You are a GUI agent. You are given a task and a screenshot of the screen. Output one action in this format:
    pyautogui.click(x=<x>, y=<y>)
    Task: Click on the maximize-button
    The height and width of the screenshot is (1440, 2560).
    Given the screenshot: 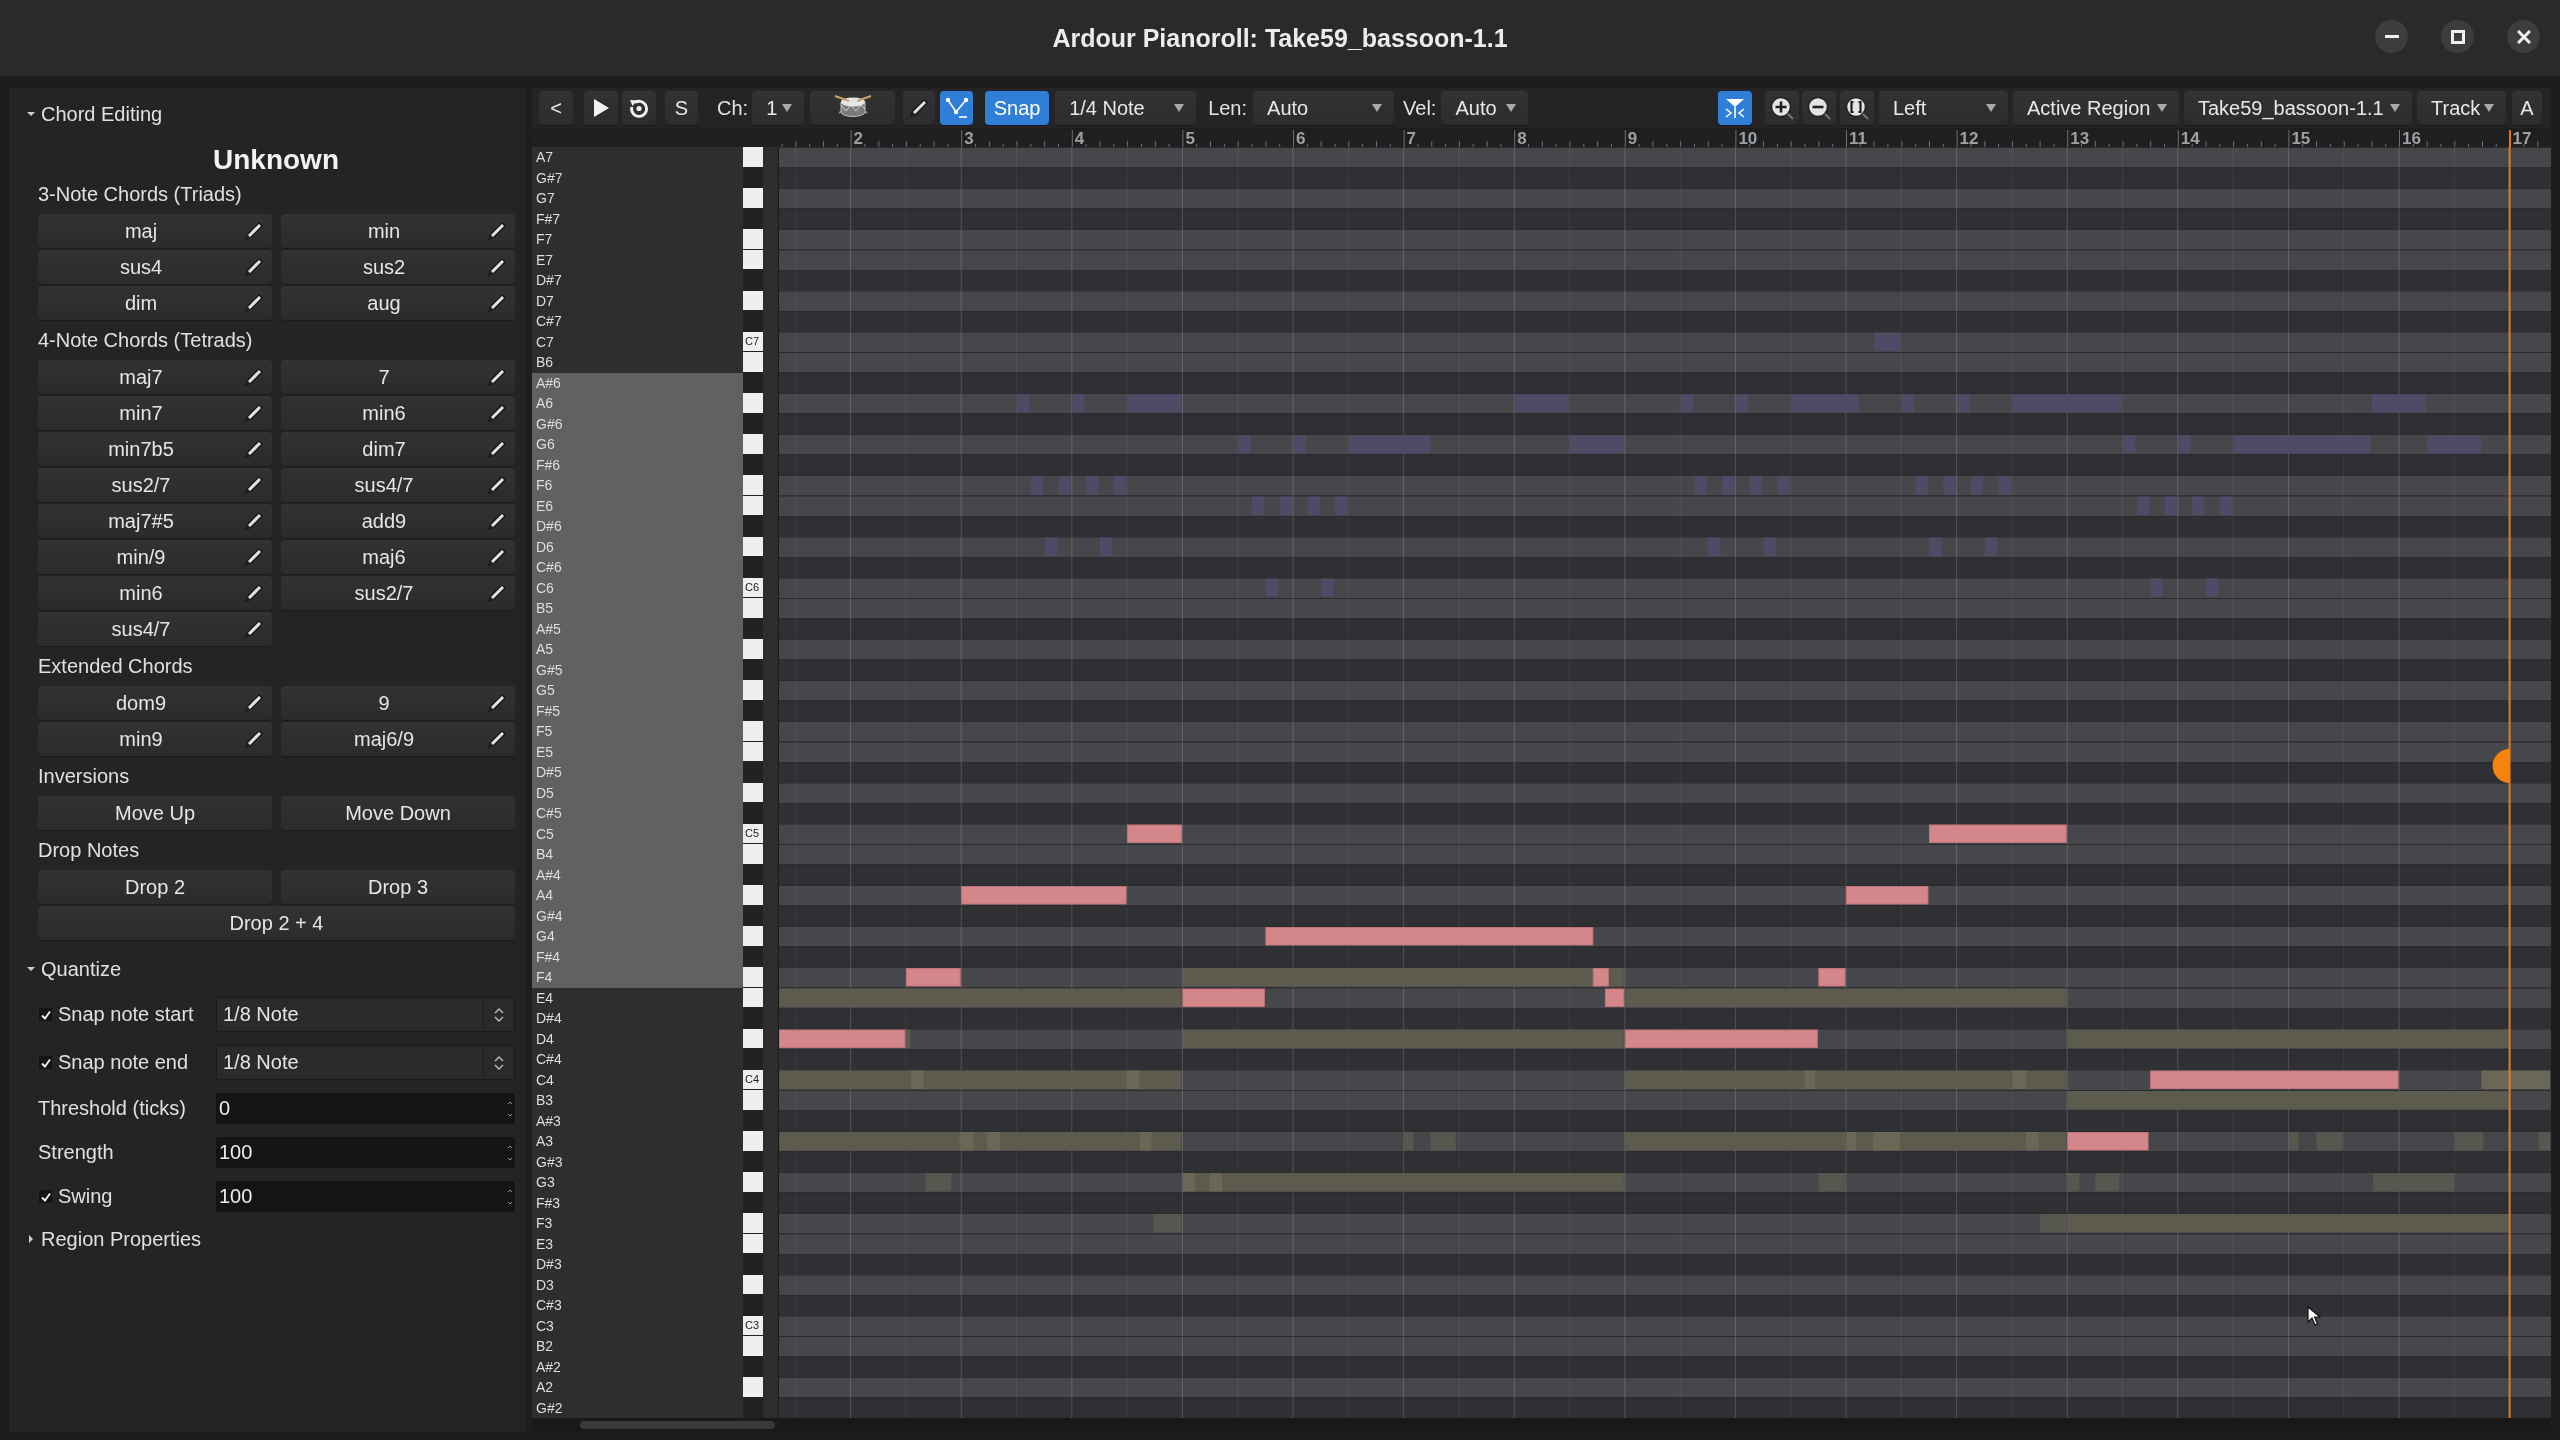 What is the action you would take?
    pyautogui.click(x=2457, y=36)
    